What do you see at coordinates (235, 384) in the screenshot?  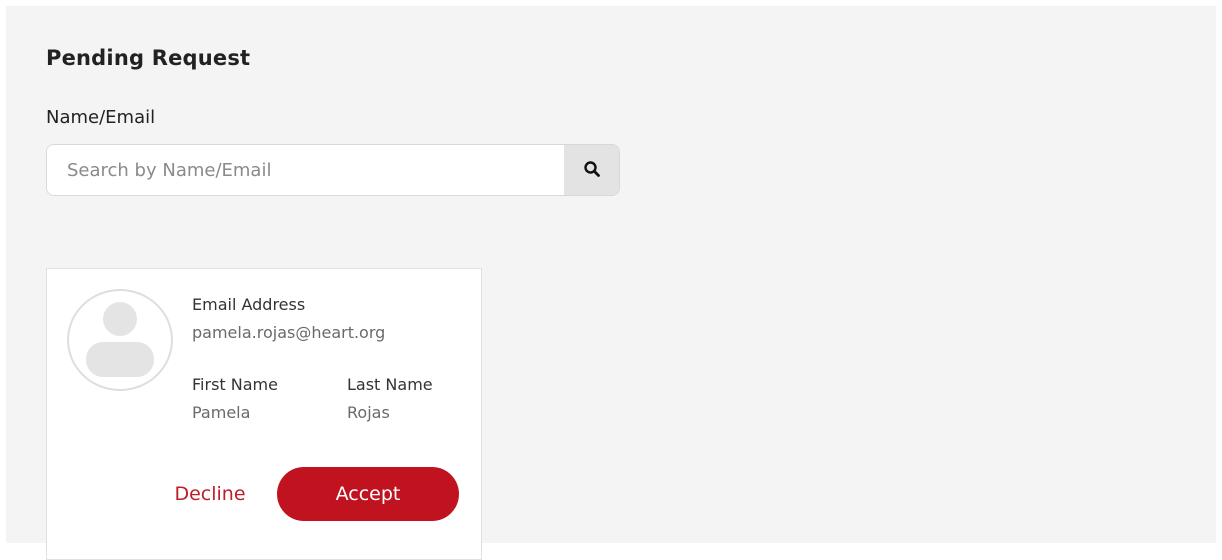 I see `first-name-label: First Name` at bounding box center [235, 384].